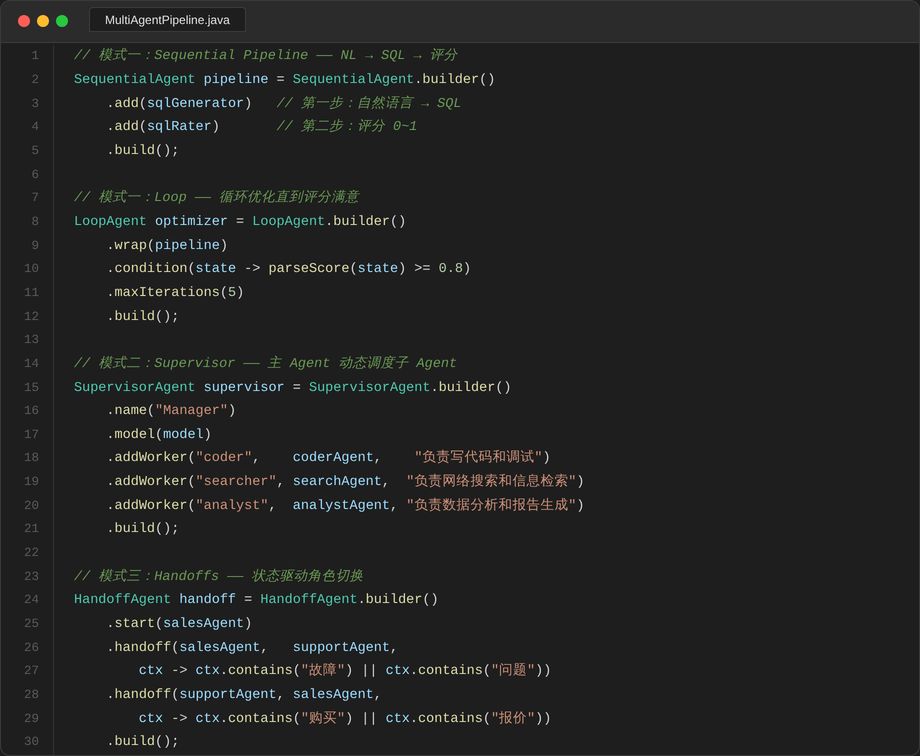 The width and height of the screenshot is (920, 756). Describe the element at coordinates (170, 412) in the screenshot. I see `code-line: .name("Manager")` at that location.